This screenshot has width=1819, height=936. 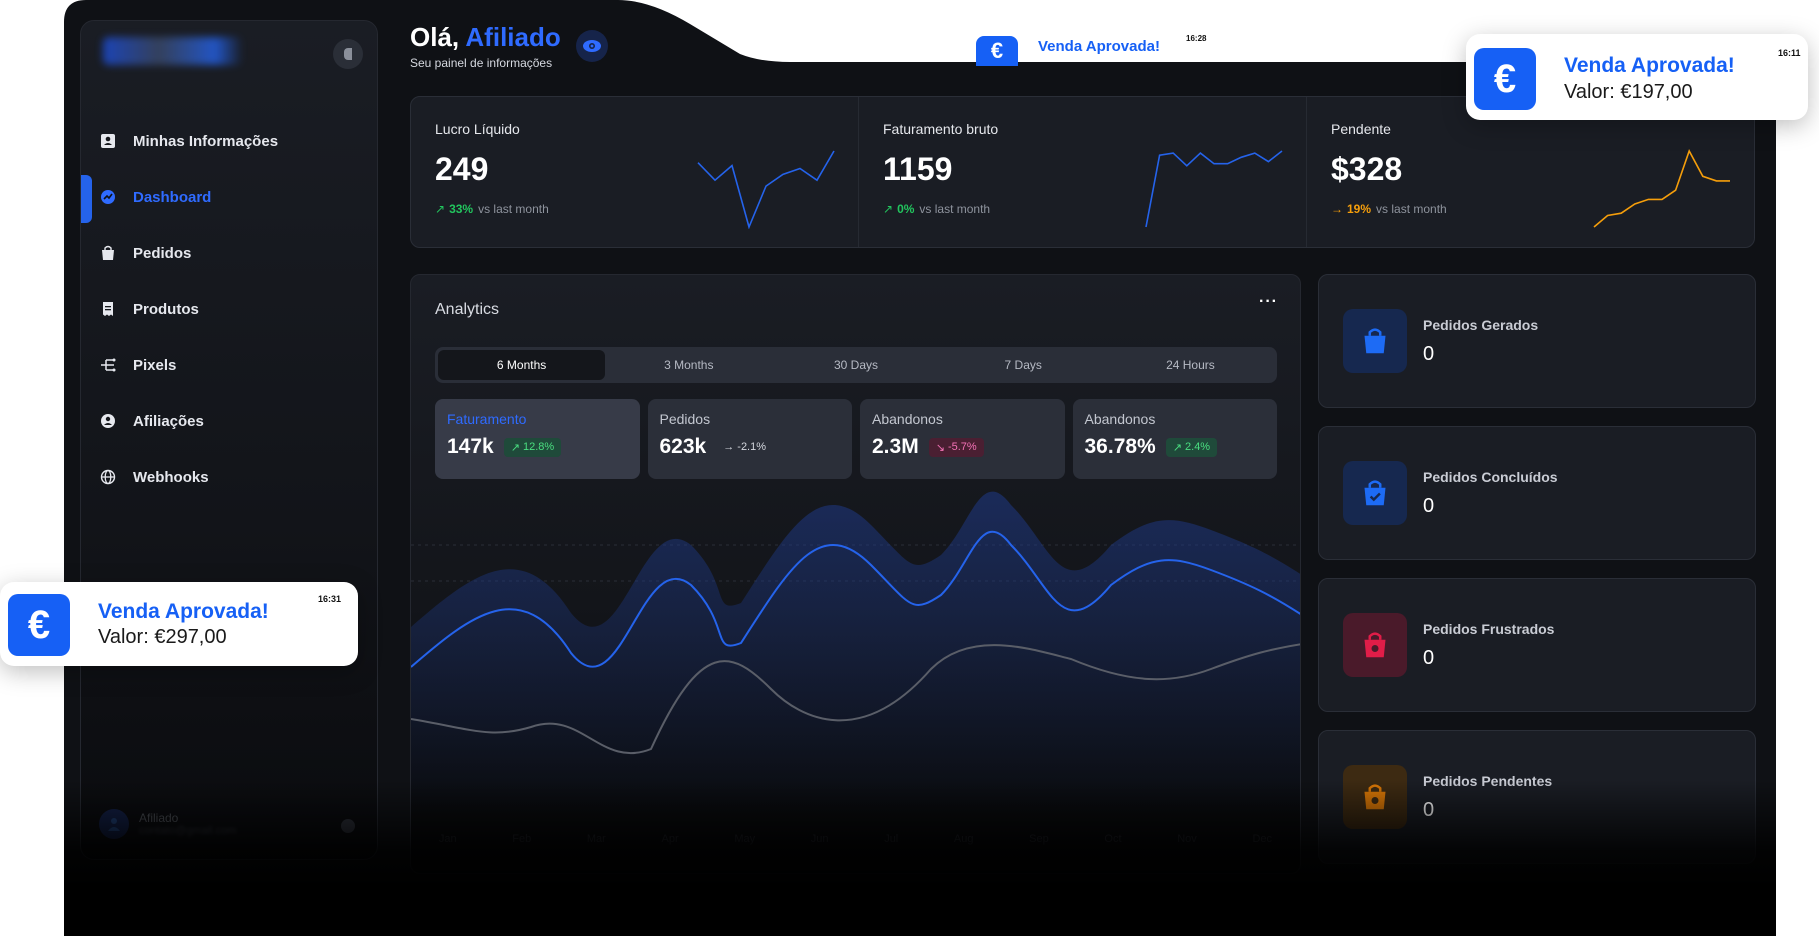 What do you see at coordinates (685, 419) in the screenshot?
I see `metric-label: Pedidos` at bounding box center [685, 419].